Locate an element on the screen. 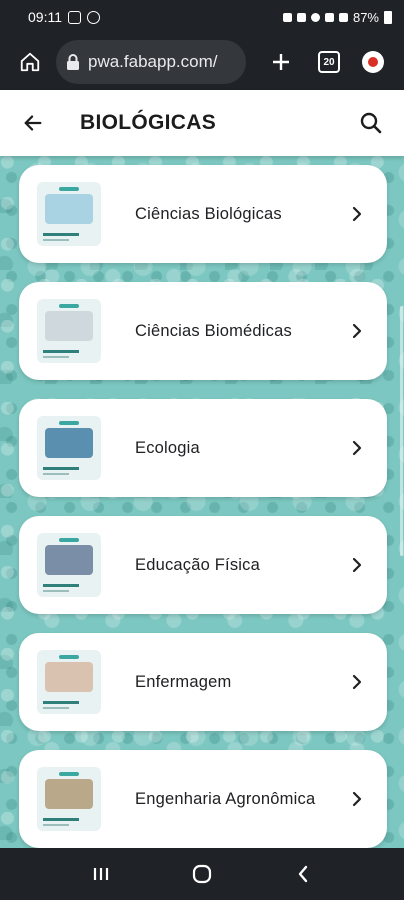  search-icon is located at coordinates (371, 123).